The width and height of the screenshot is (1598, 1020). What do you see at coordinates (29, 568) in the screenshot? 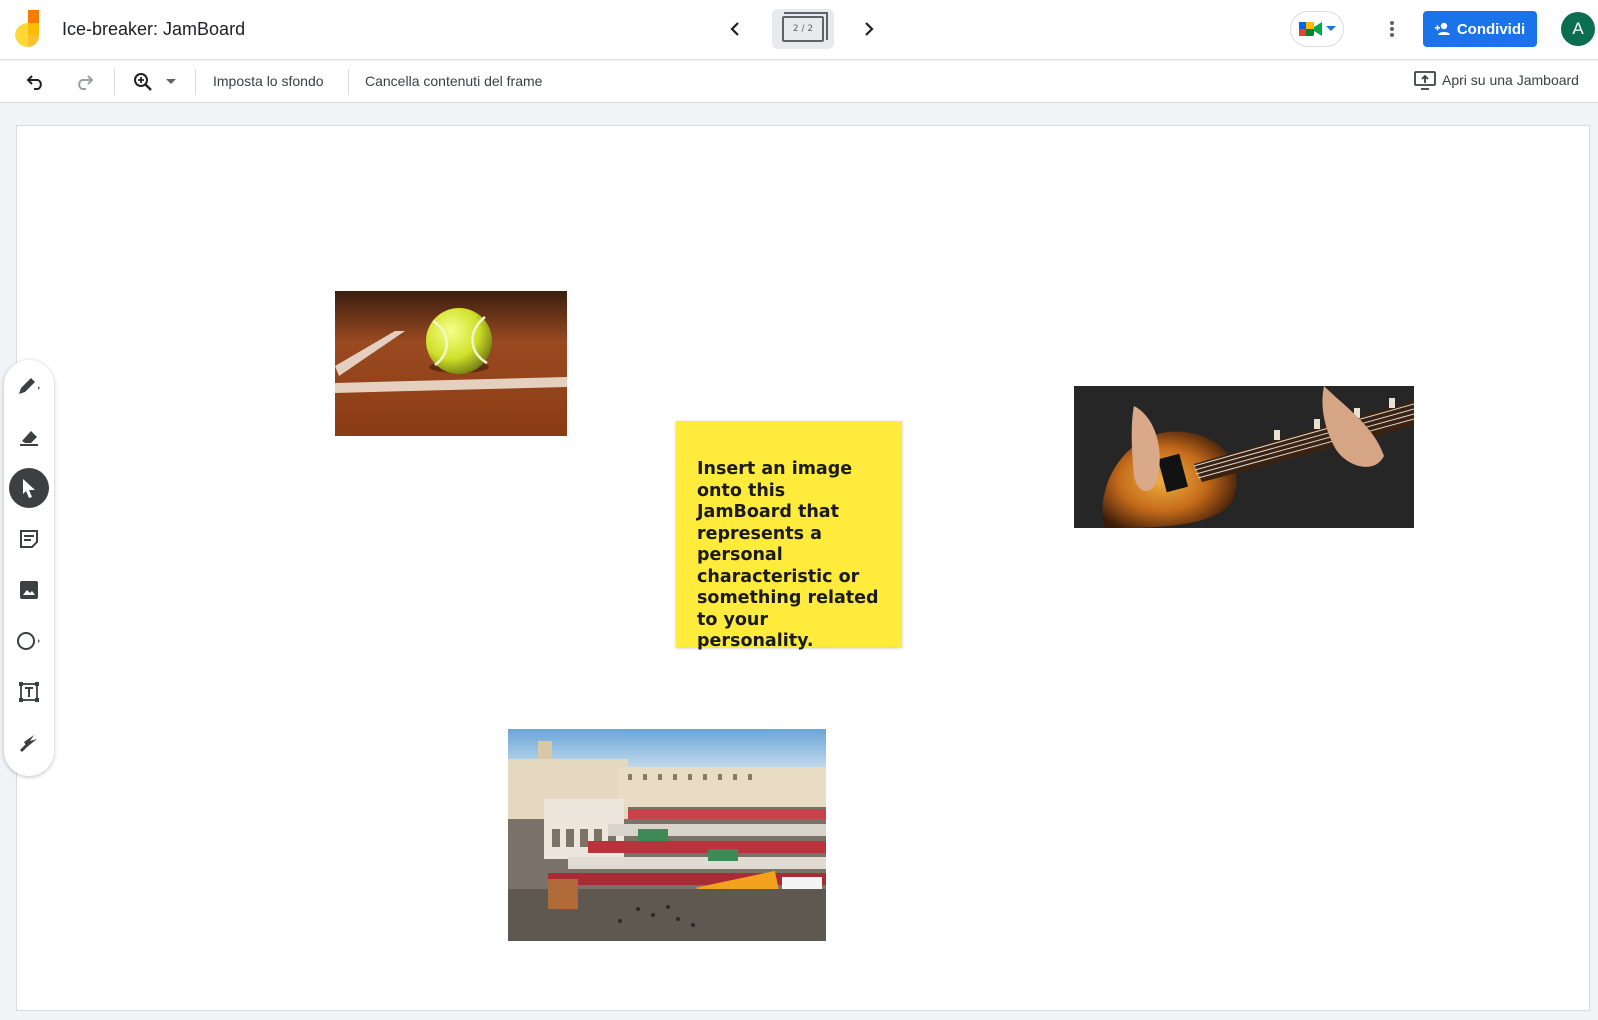
I see `tool-rail` at bounding box center [29, 568].